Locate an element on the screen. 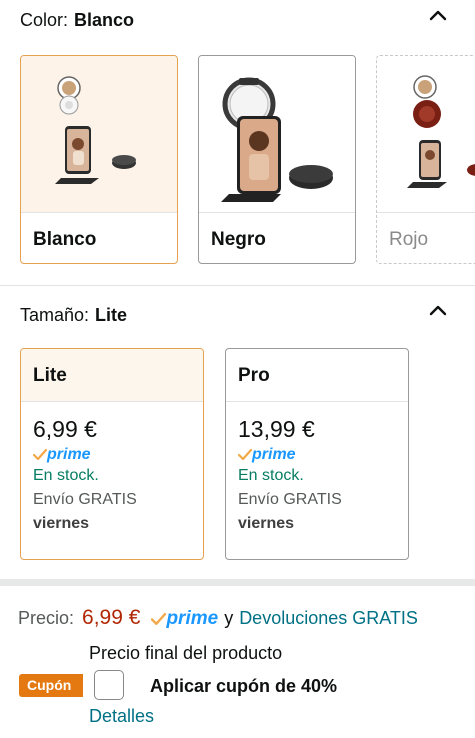 Image resolution: width=475 pixels, height=738 pixels. color-header: Color: Blanco is located at coordinates (77, 20).